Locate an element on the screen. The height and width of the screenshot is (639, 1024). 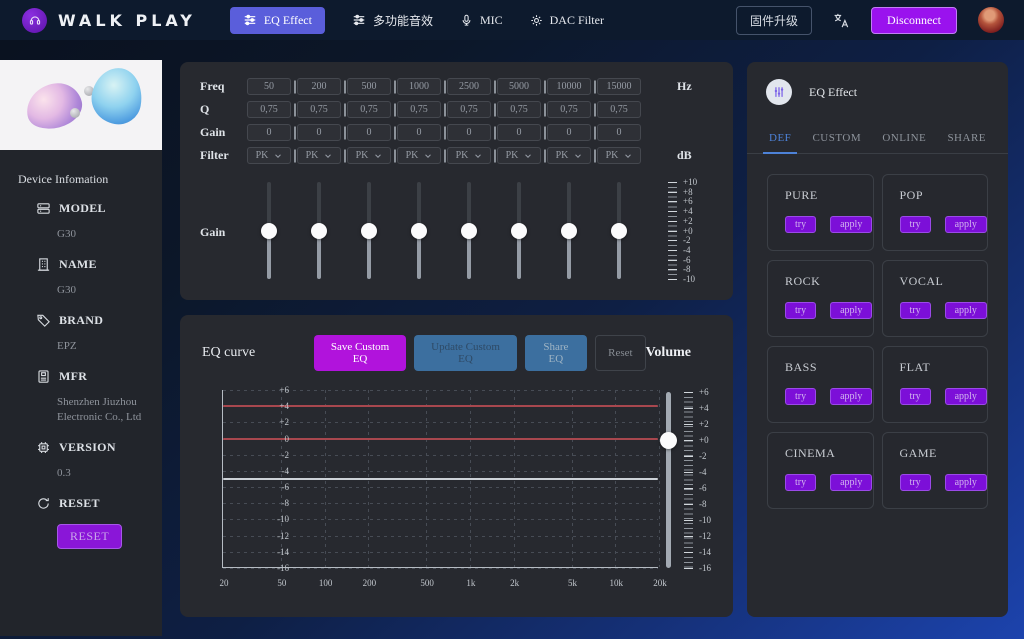
band7-filter-select: PK is located at coordinates (569, 155).